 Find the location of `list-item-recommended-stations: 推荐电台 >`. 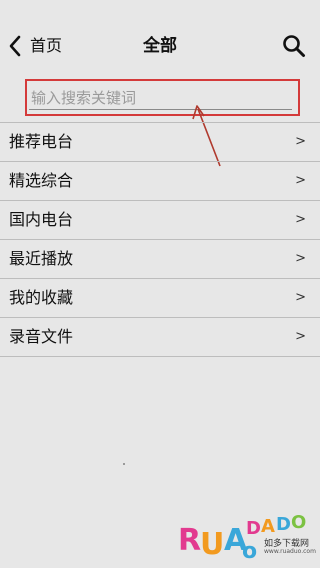

list-item-recommended-stations: 推荐电台 > is located at coordinates (160, 142).